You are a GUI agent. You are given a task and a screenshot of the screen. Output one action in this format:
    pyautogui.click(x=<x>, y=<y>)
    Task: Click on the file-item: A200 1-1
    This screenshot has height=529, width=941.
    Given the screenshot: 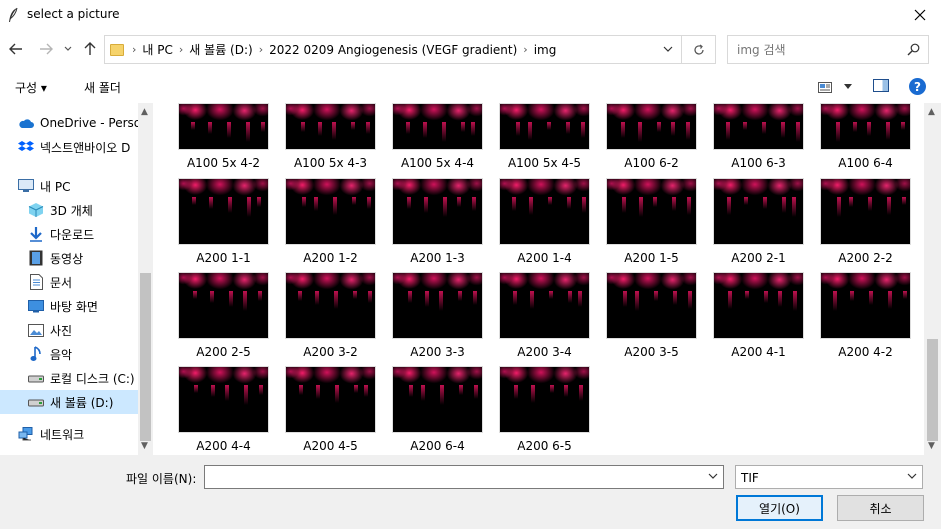 What is the action you would take?
    pyautogui.click(x=223, y=221)
    